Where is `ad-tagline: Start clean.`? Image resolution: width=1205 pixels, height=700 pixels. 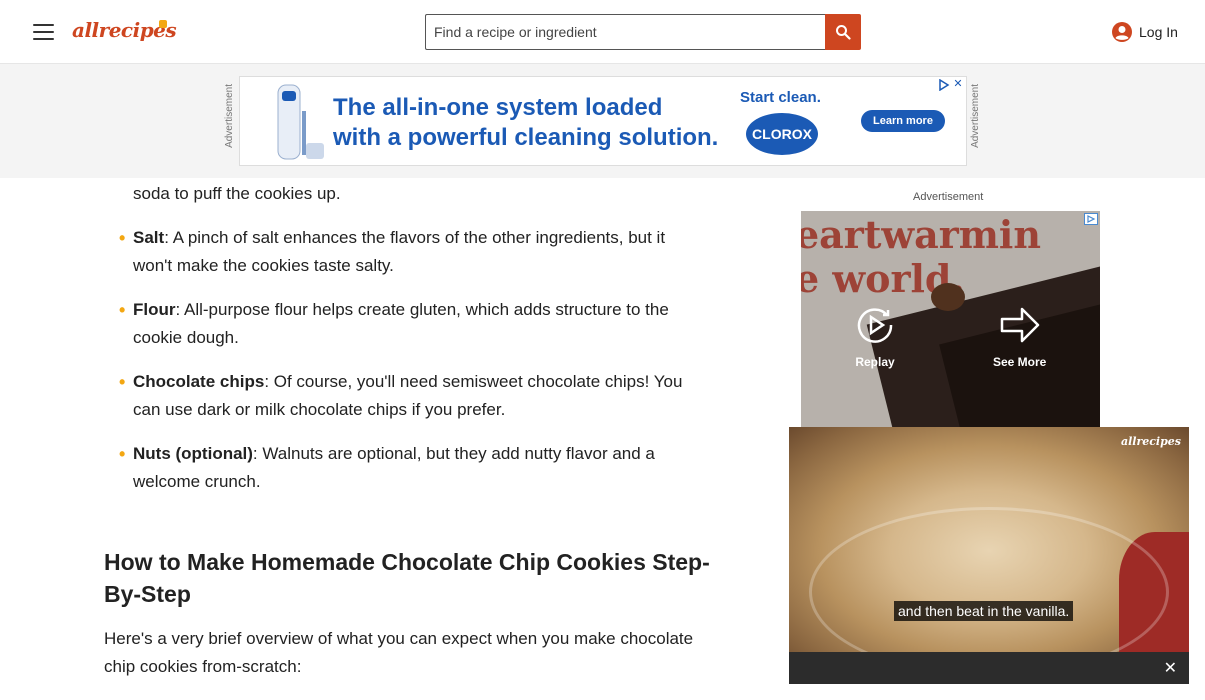 ad-tagline: Start clean. is located at coordinates (780, 97).